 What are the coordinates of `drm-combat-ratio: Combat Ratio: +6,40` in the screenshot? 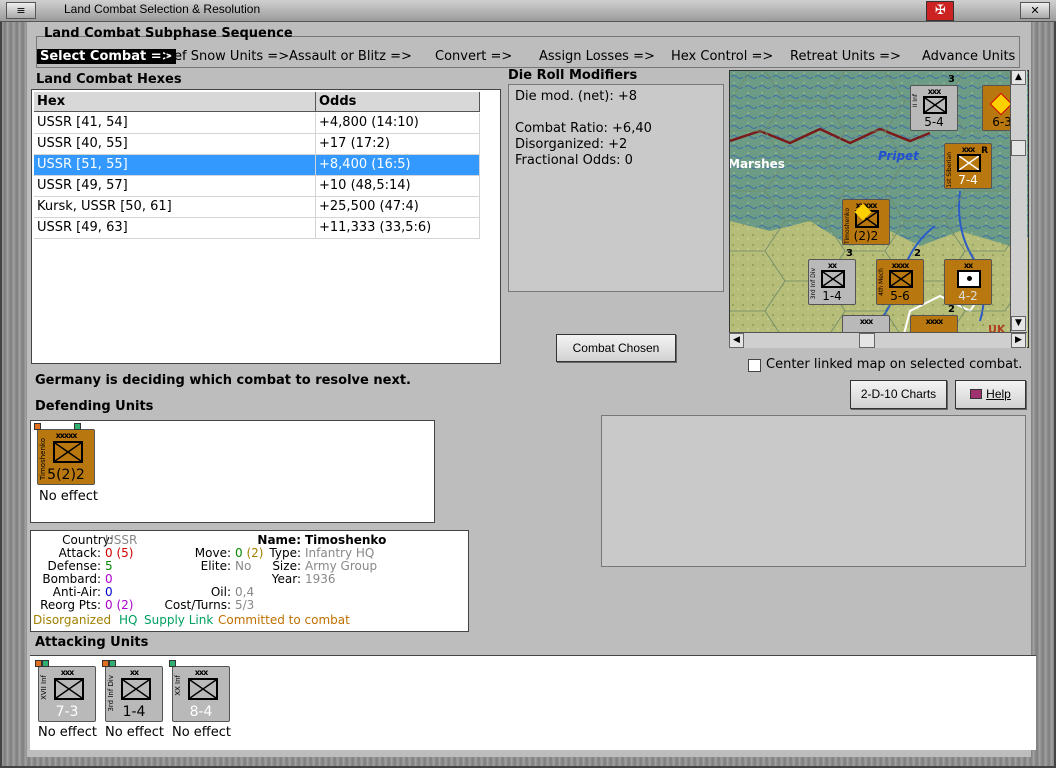 It's located at (583, 128).